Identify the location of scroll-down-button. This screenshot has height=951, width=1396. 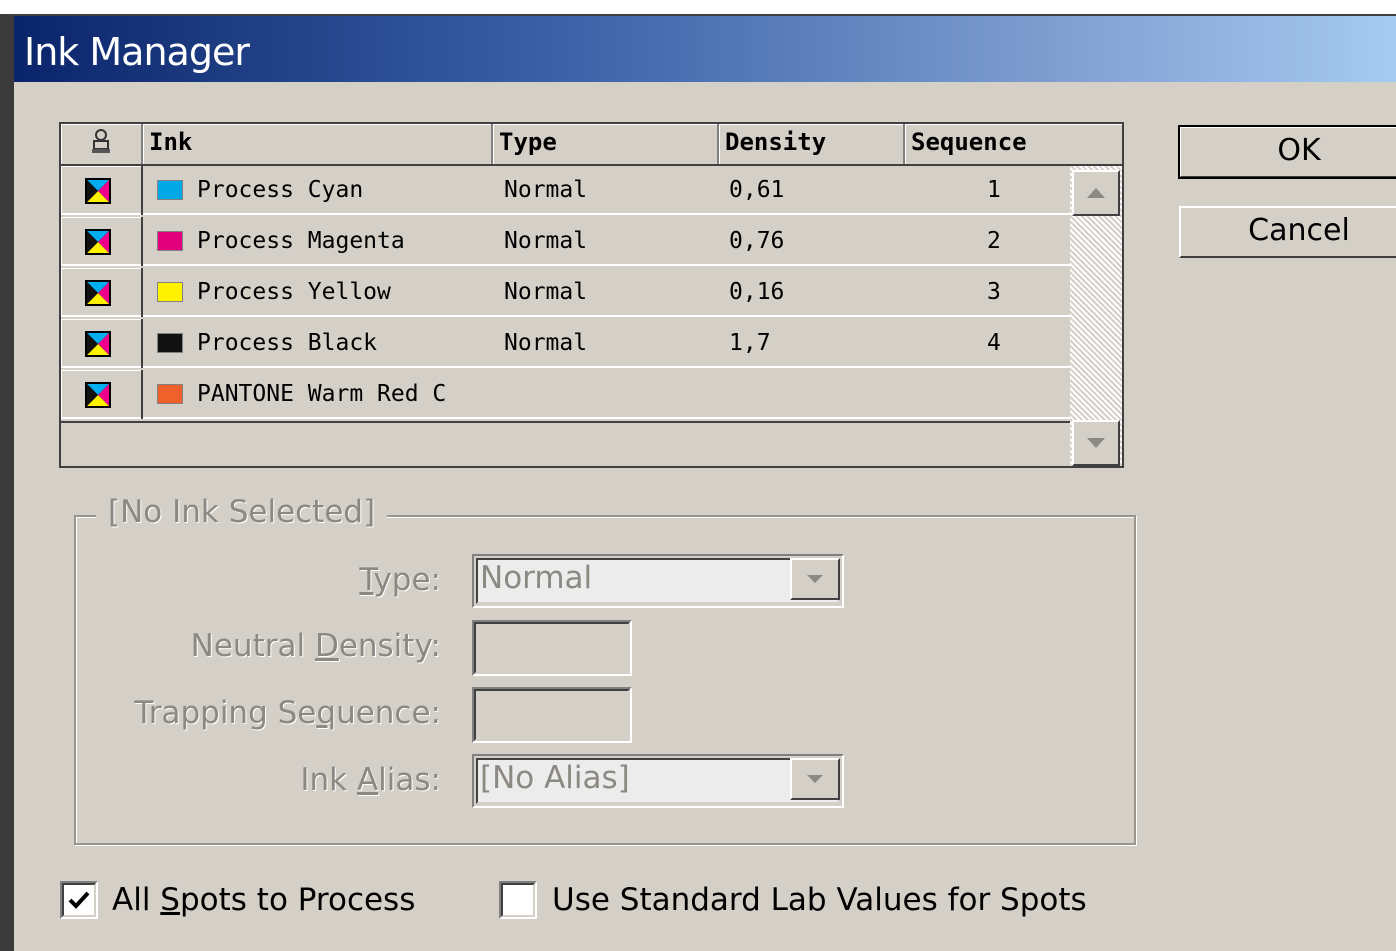
(1096, 443).